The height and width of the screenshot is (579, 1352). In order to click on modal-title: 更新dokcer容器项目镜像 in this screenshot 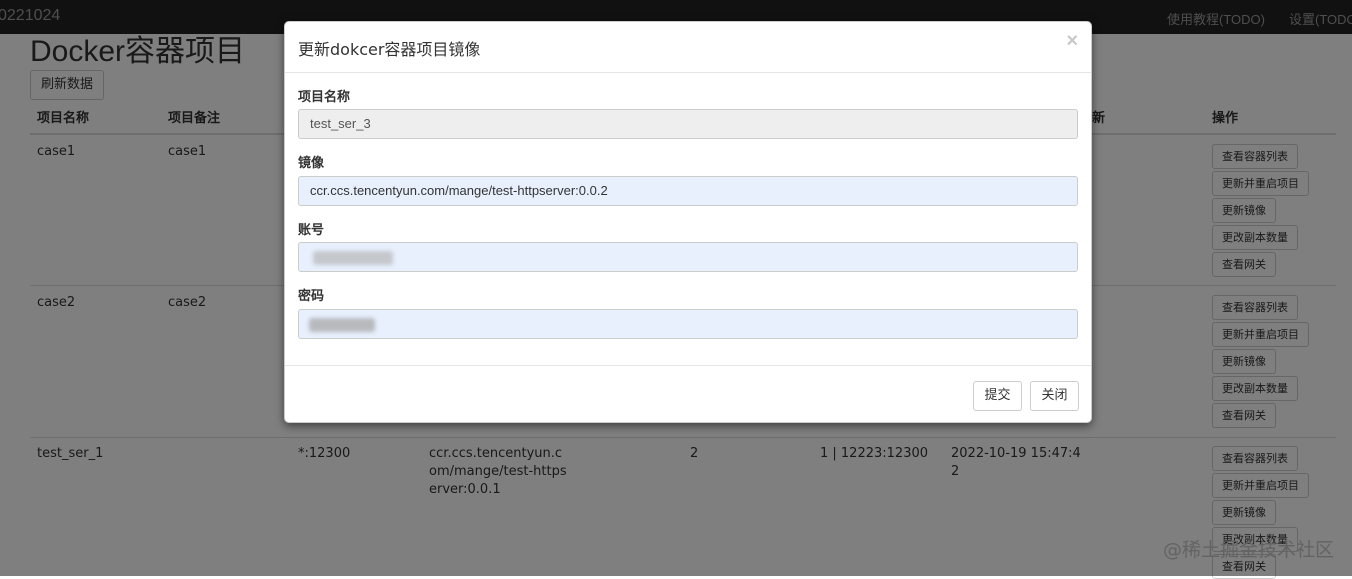, I will do `click(389, 49)`.